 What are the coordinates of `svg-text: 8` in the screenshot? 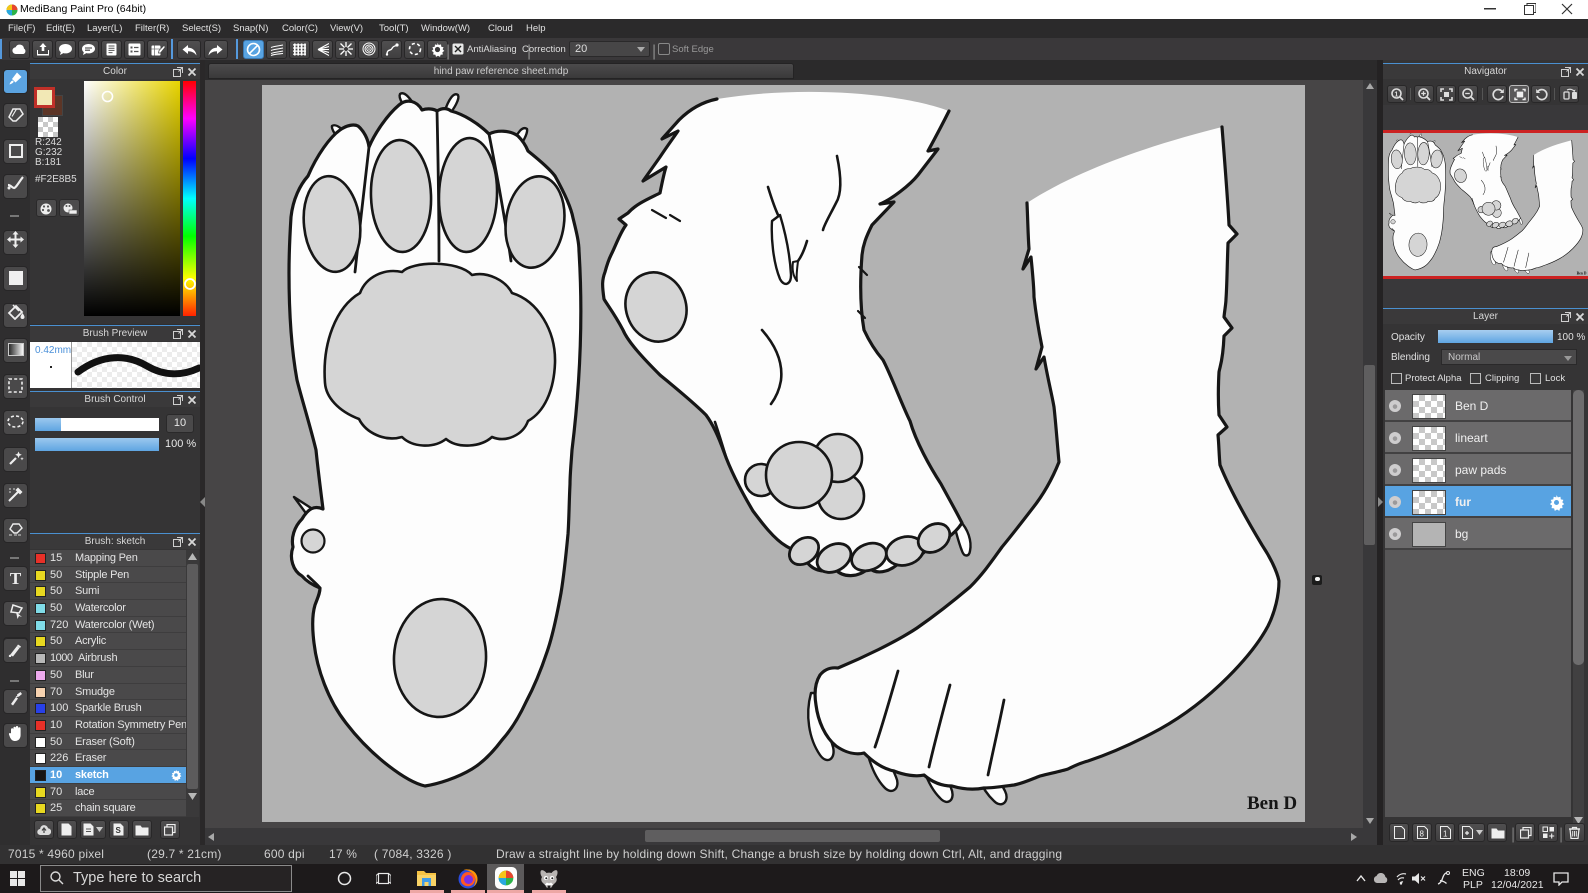 It's located at (1422, 834).